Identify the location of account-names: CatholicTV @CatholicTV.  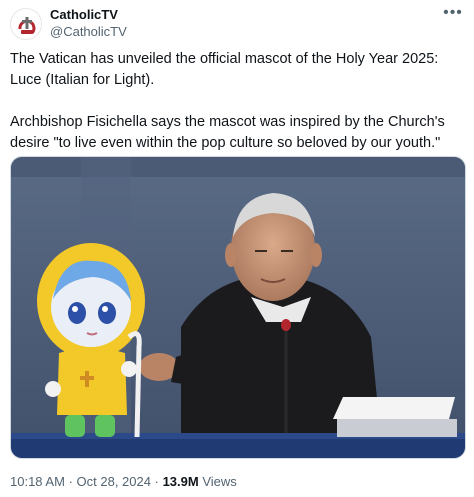
(88, 23).